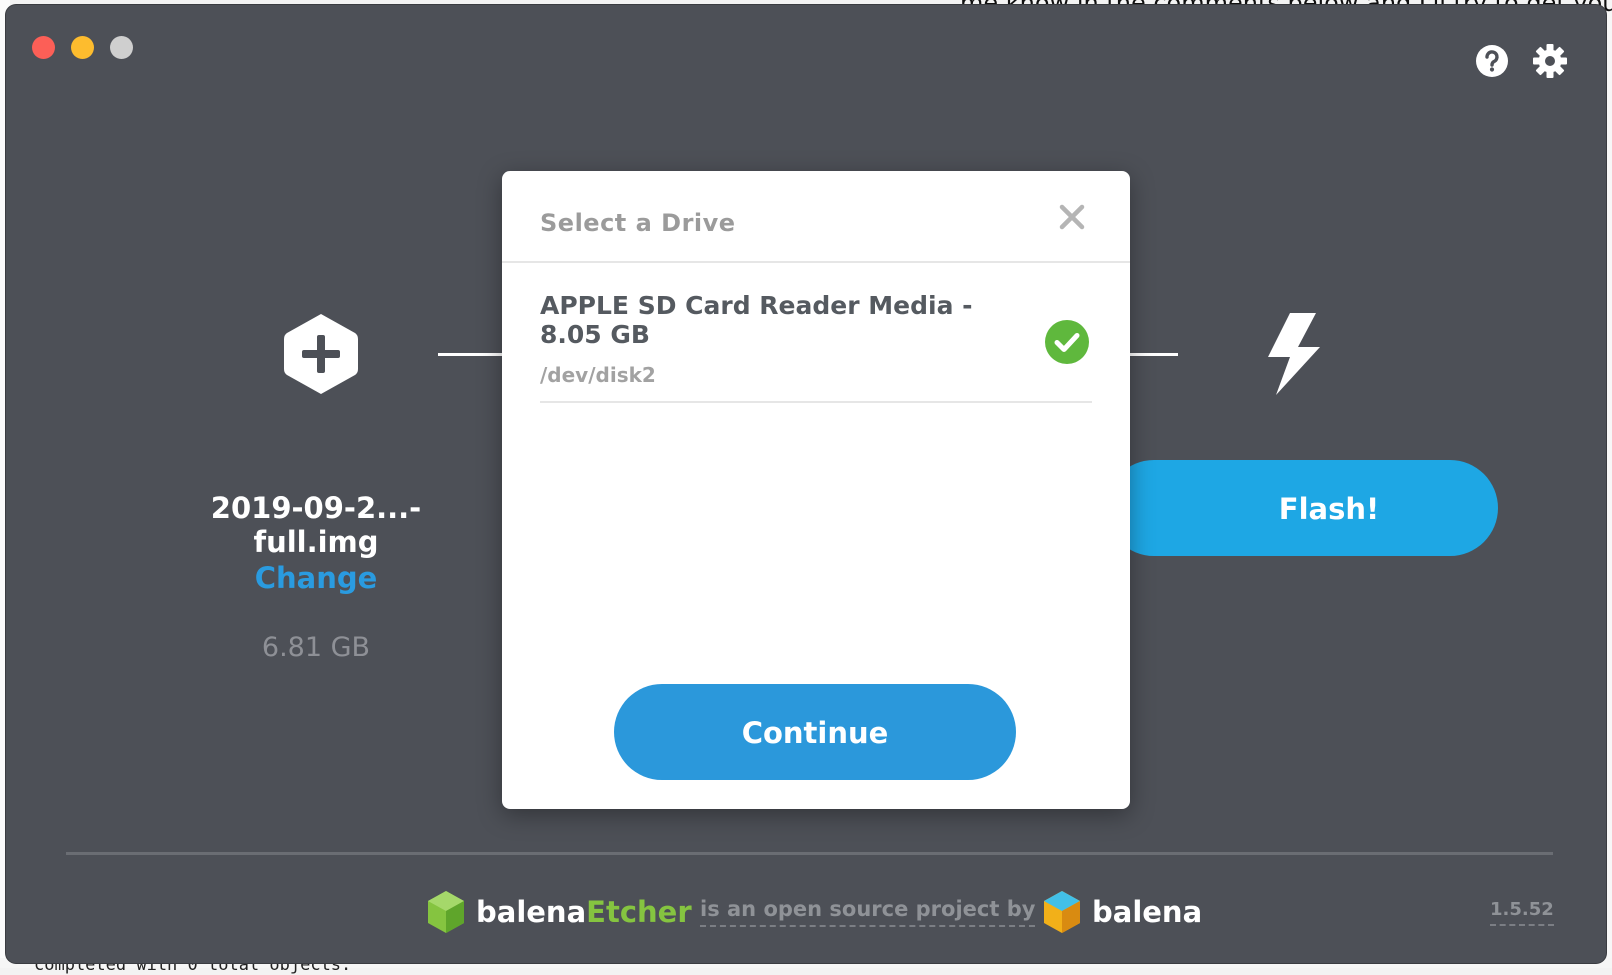 This screenshot has height=975, width=1612. I want to click on open-source-link: is an open source project by, so click(868, 912).